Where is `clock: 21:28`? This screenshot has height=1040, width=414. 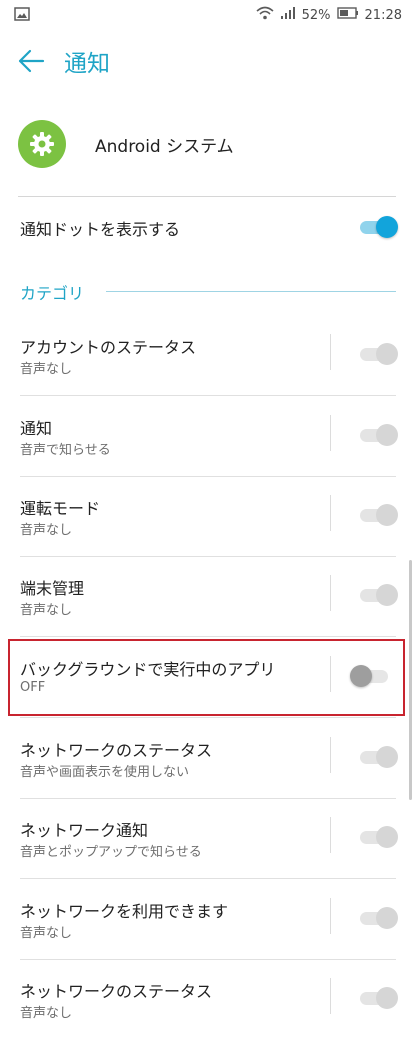
clock: 21:28 is located at coordinates (383, 15).